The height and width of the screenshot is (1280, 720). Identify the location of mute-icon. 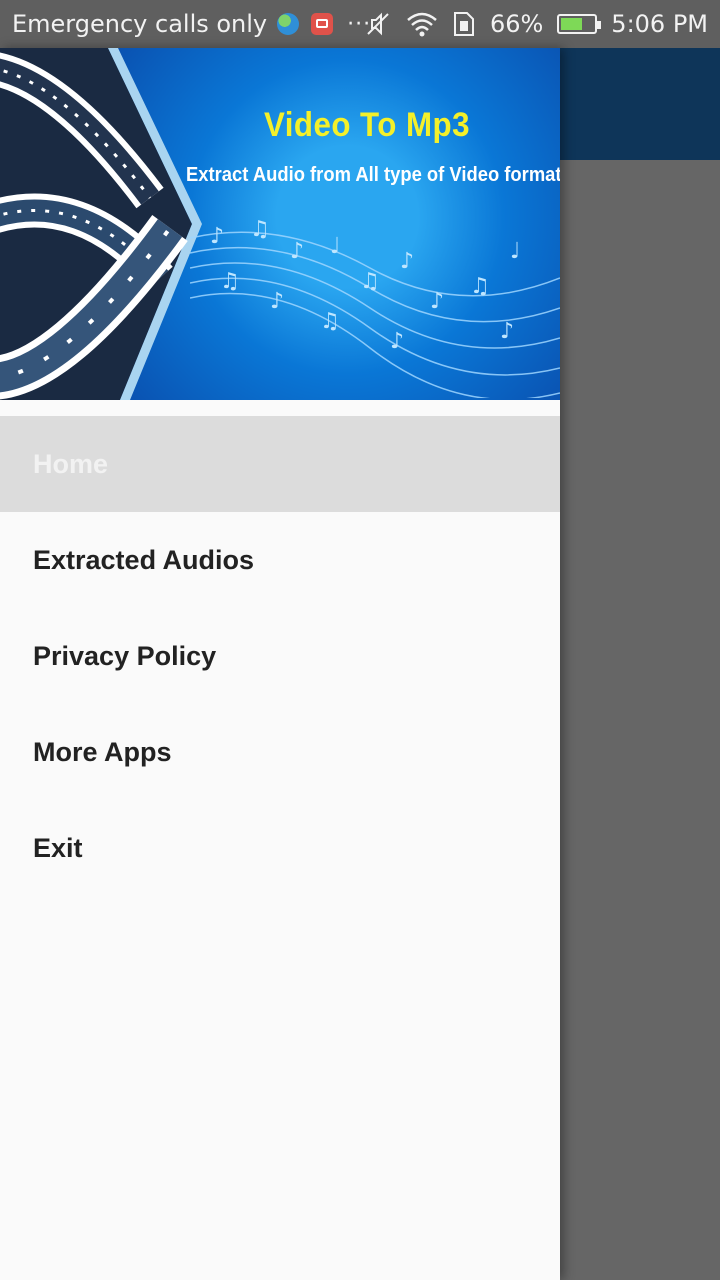
(378, 24).